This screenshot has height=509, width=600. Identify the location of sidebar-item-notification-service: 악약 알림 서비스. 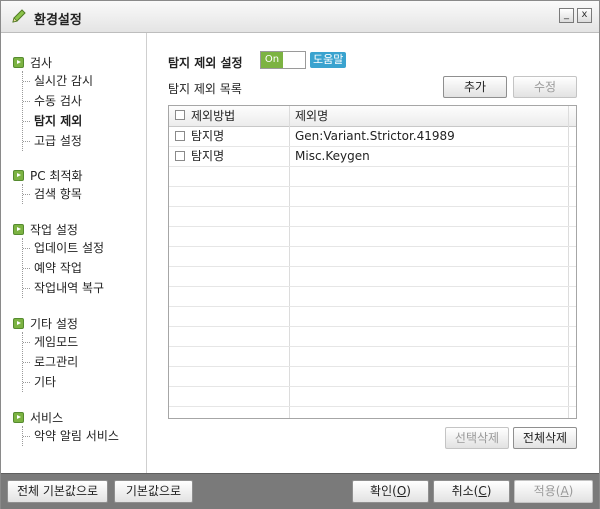
(71, 436).